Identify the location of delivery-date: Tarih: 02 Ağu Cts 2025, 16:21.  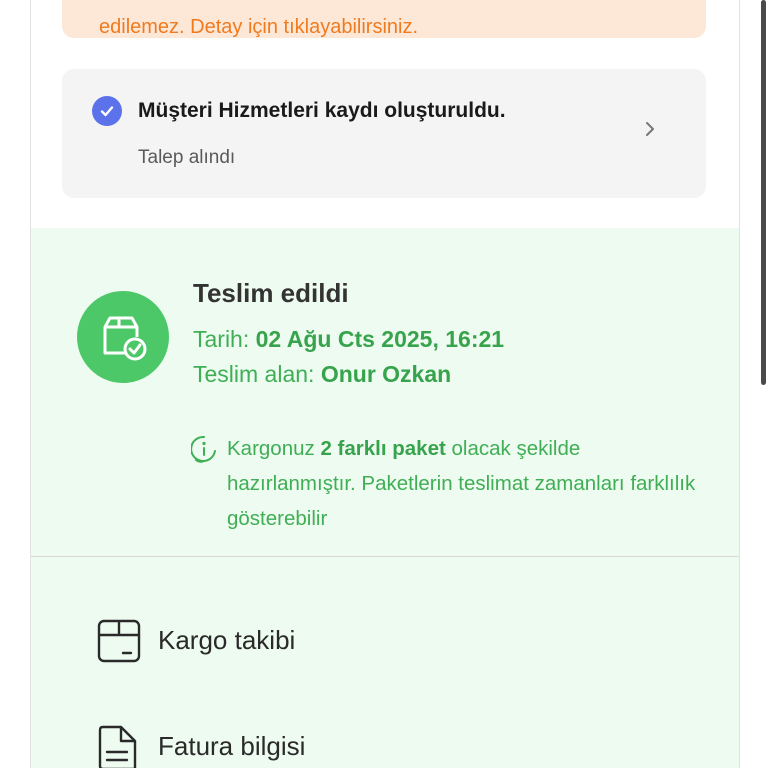
(348, 339).